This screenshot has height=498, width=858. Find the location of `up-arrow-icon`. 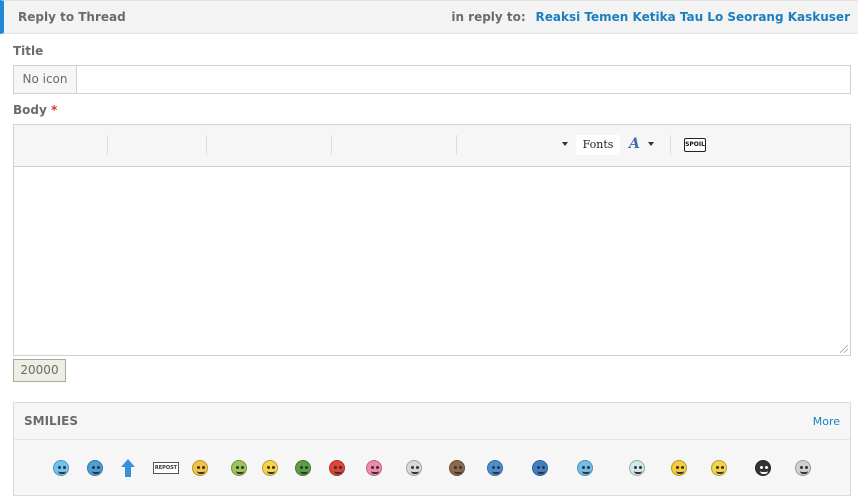

up-arrow-icon is located at coordinates (128, 468).